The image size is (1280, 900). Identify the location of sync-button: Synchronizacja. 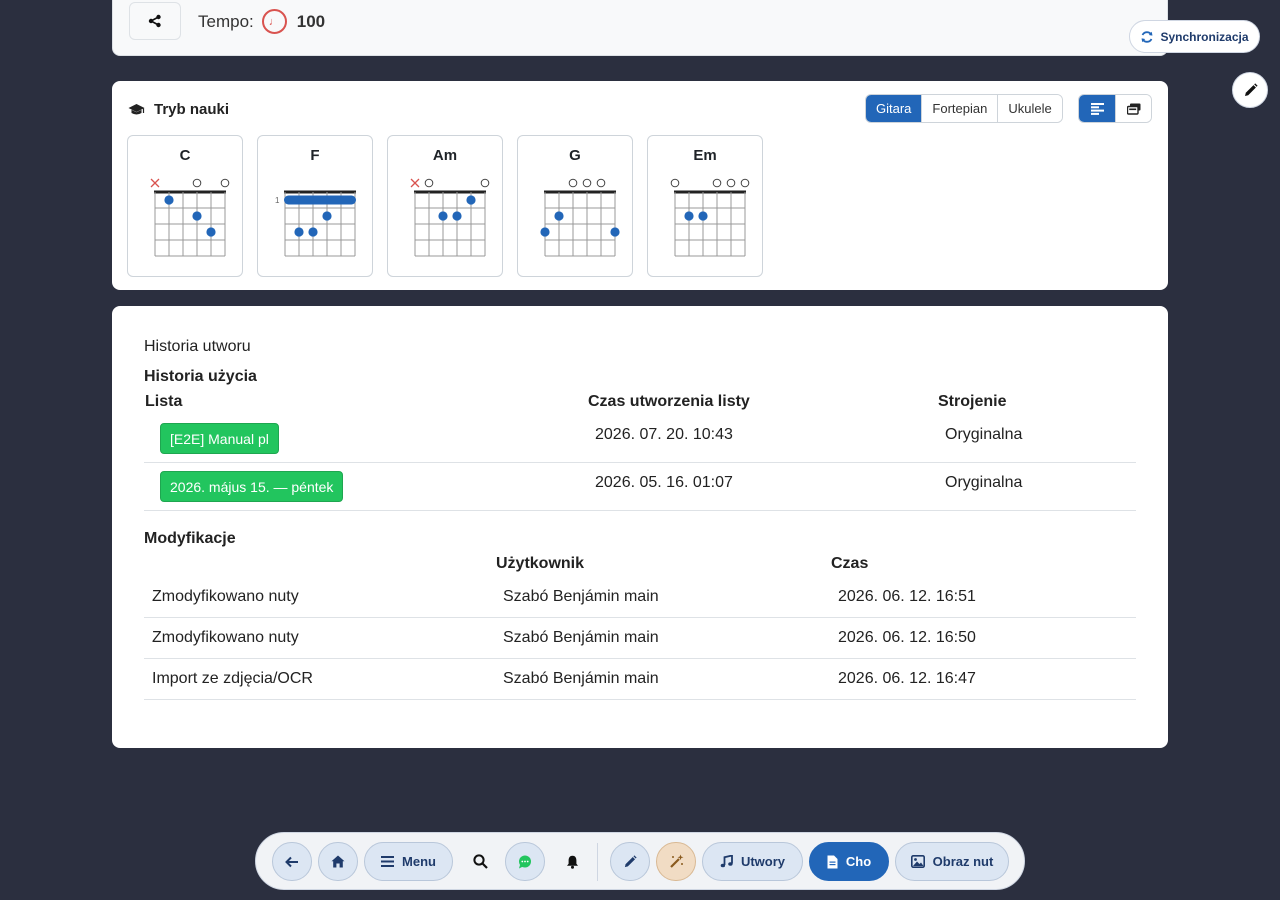
(1194, 36).